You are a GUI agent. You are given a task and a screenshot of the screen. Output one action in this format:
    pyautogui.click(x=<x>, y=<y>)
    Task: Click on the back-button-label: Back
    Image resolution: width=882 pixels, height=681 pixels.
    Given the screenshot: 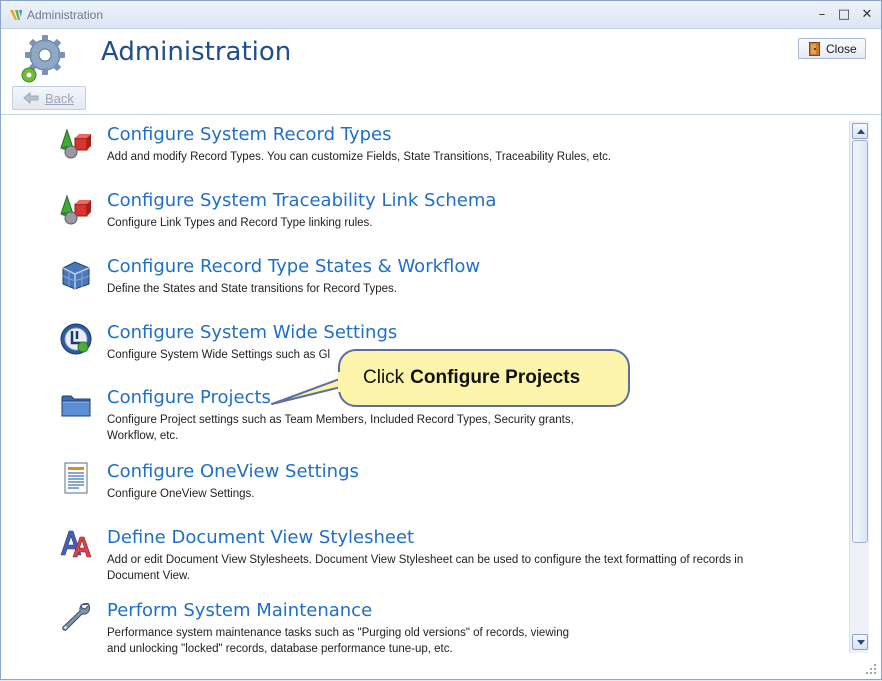 What is the action you would take?
    pyautogui.click(x=59, y=98)
    